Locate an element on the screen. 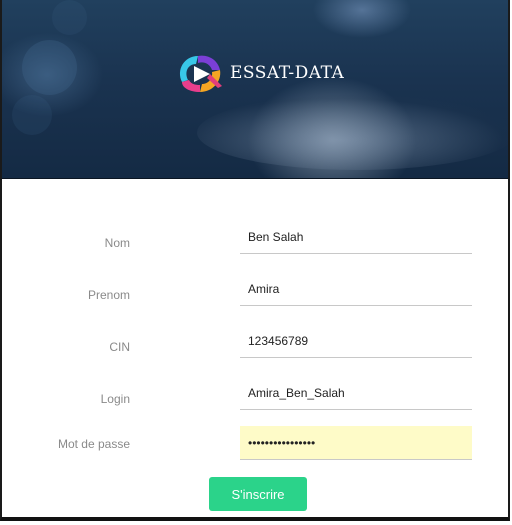 The height and width of the screenshot is (525, 512). field-row-nom: Nom is located at coordinates (255, 243).